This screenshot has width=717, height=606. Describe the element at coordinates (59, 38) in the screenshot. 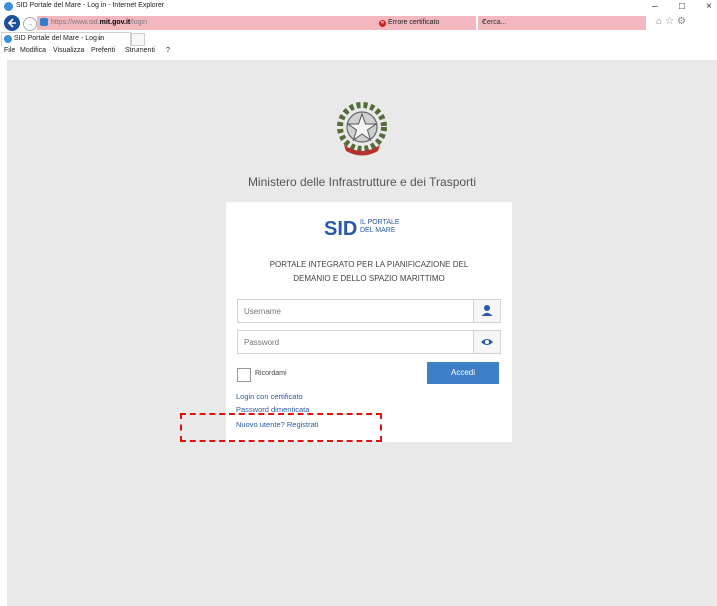

I see `tab-label: SID Portale del Mare - Log in` at that location.